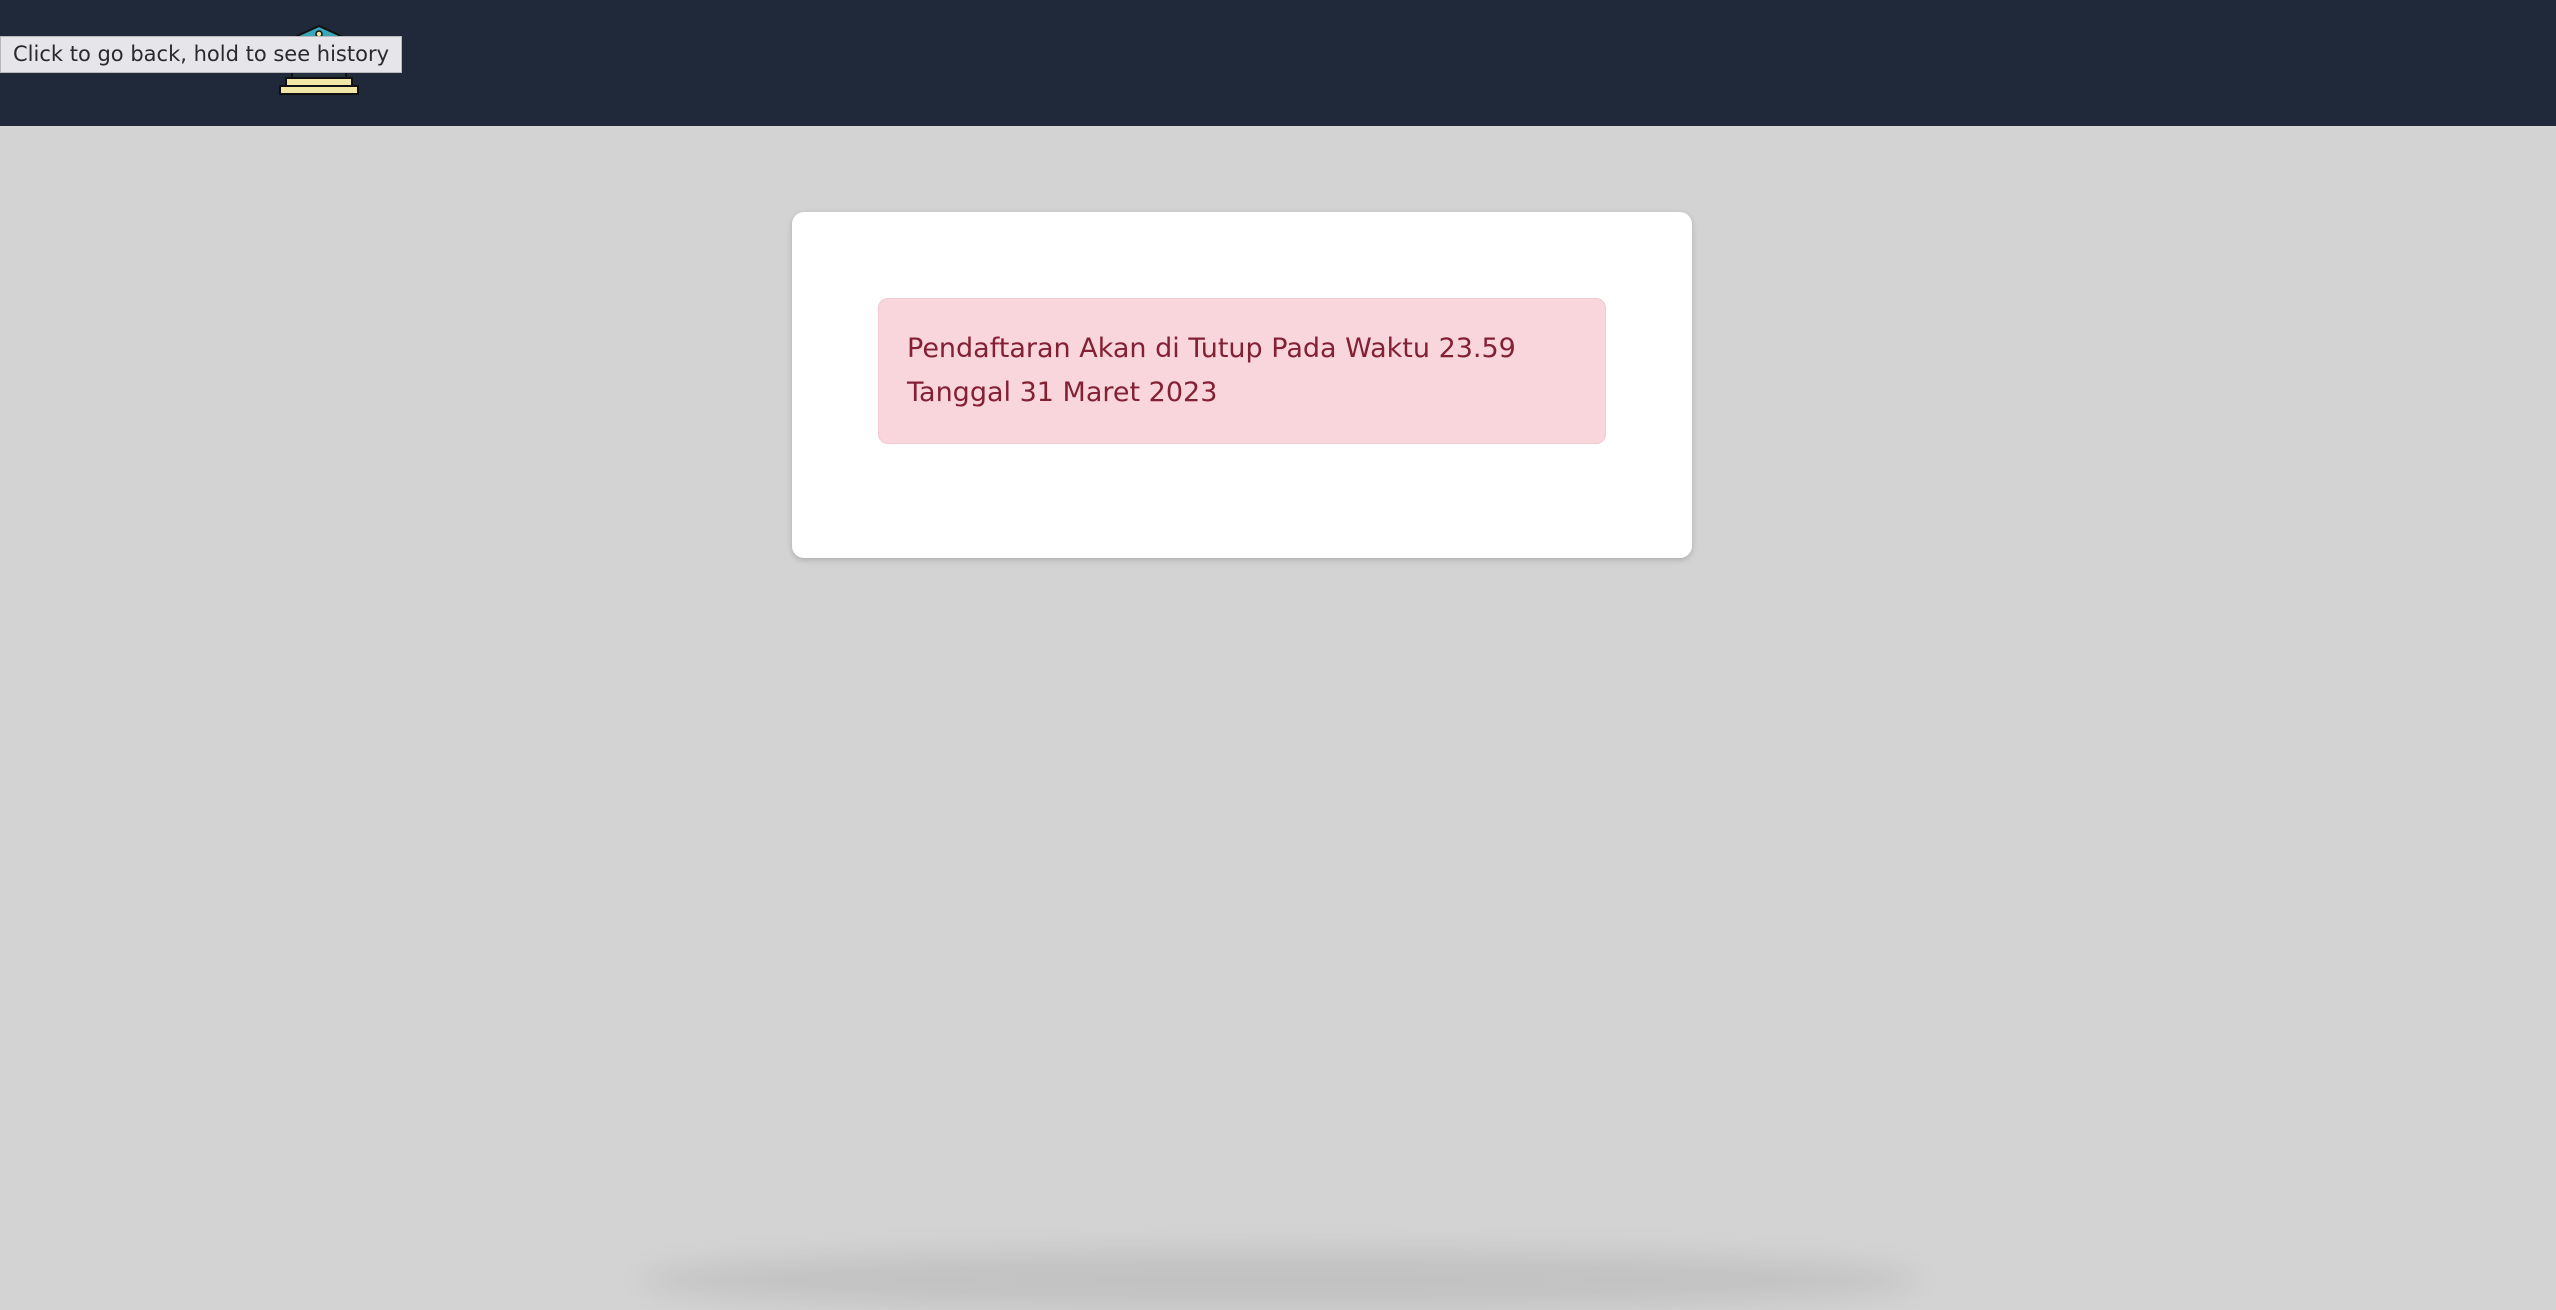 Image resolution: width=2556 pixels, height=1310 pixels. I want to click on bottom-shadow, so click(1280, 1280).